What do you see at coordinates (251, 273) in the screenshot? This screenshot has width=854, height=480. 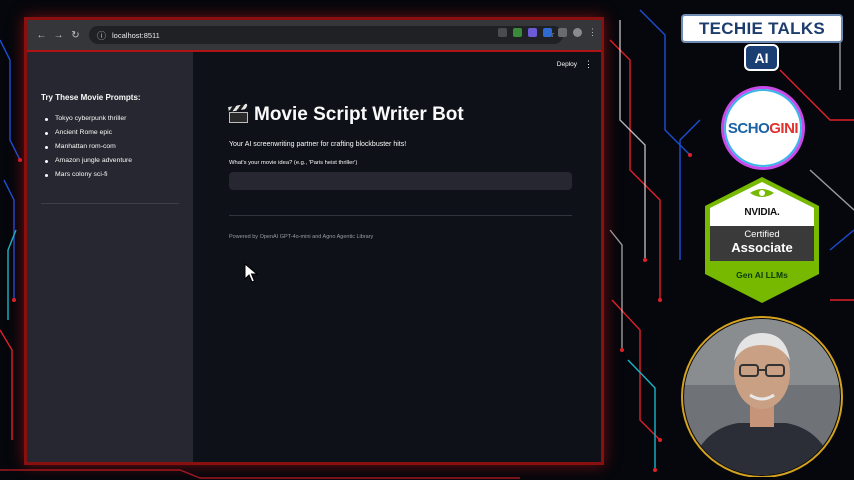 I see `mouse-cursor-icon` at bounding box center [251, 273].